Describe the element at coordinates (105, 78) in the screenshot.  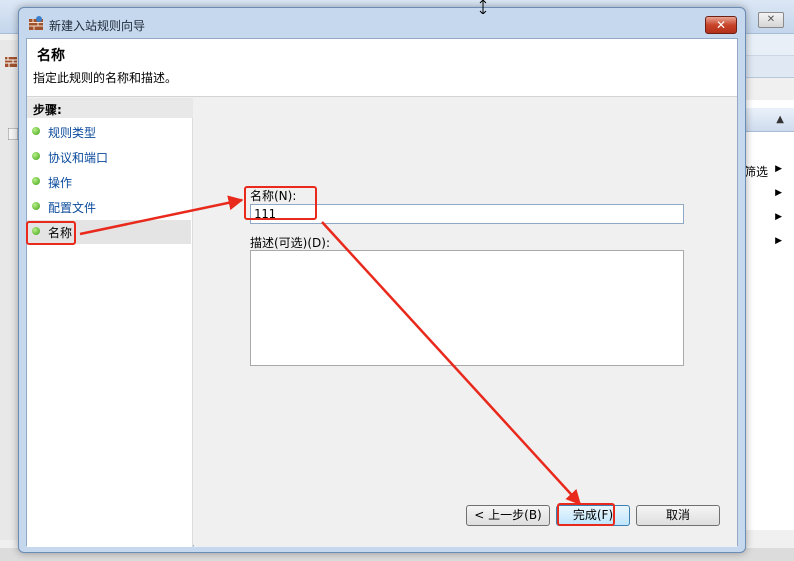
I see `page-description: 指定此规则的名称和描述。` at that location.